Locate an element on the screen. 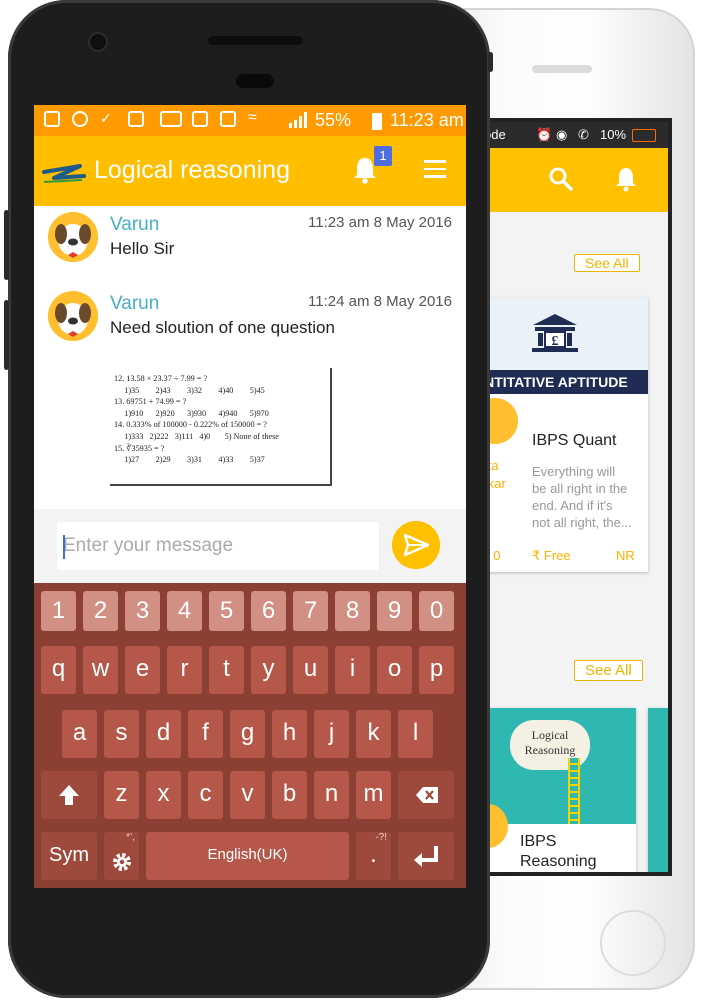 This screenshot has height=1000, width=707. eye-icon: ◉ is located at coordinates (562, 134).